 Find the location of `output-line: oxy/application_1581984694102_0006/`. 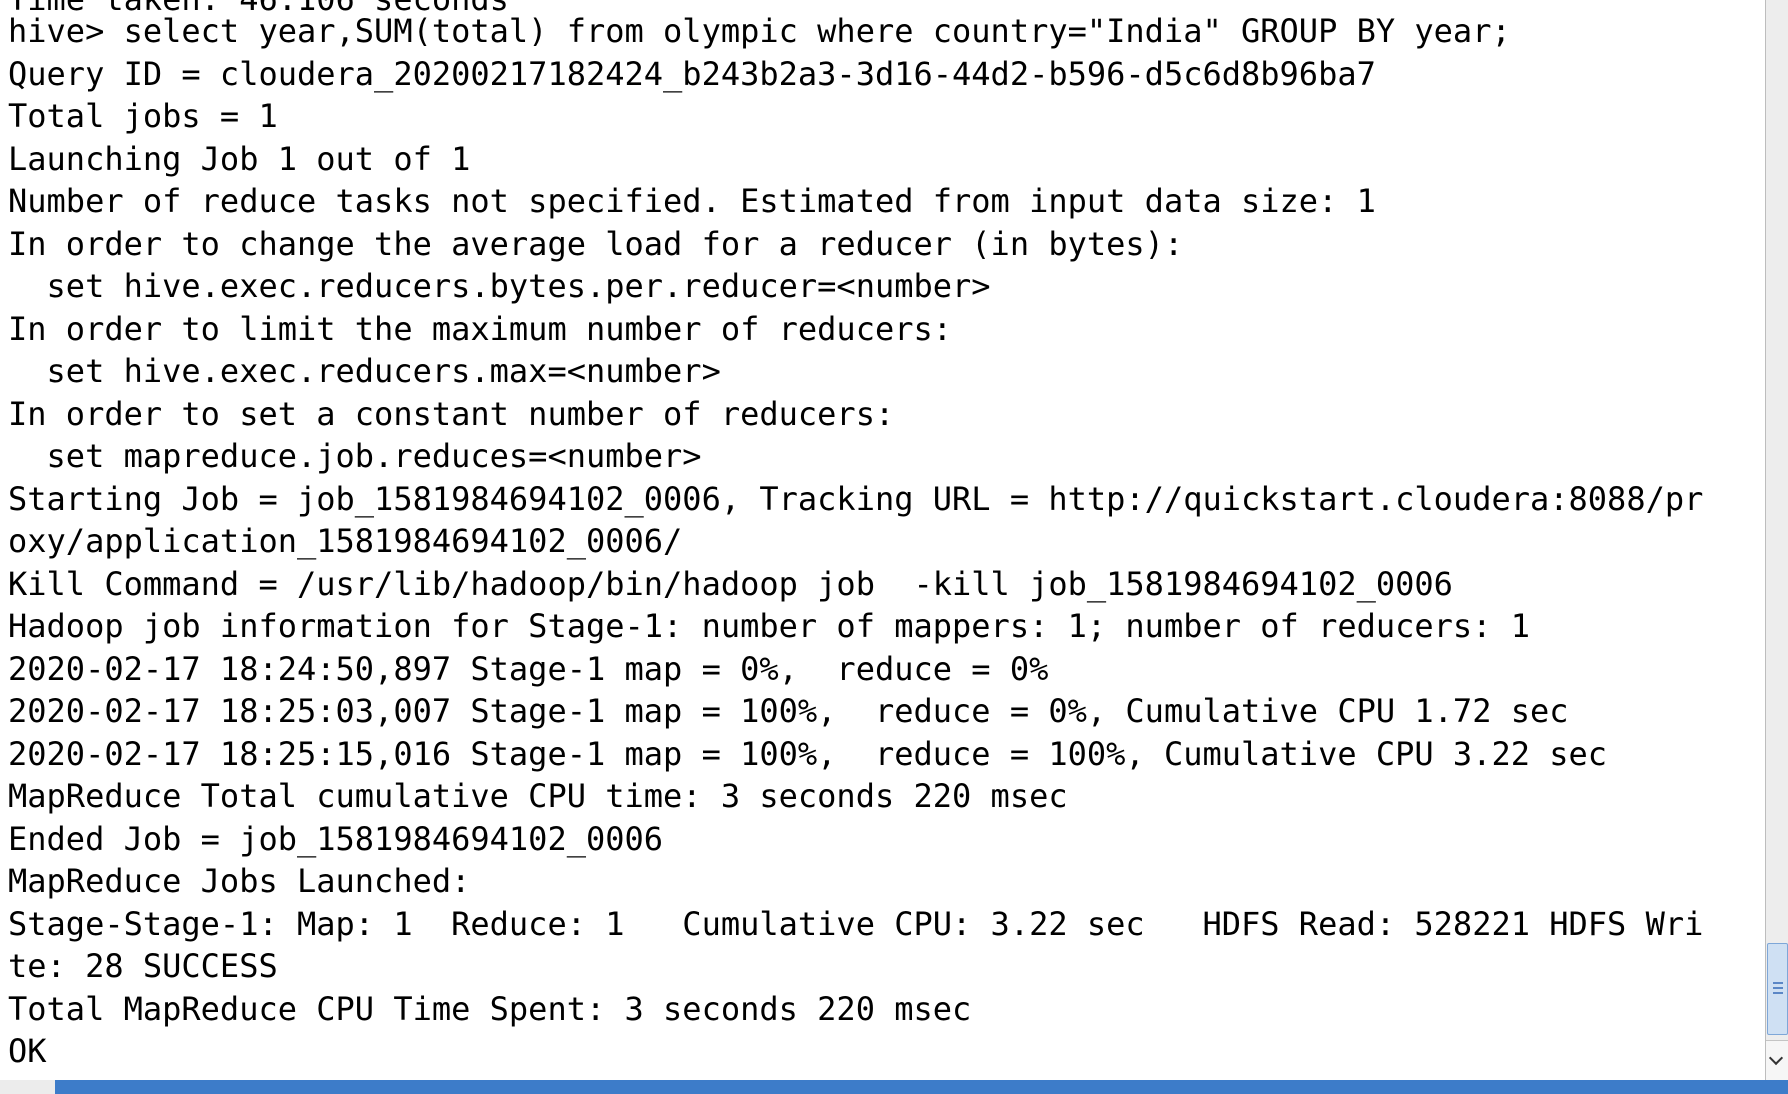

output-line: oxy/application_1581984694102_0006/ is located at coordinates (345, 541).